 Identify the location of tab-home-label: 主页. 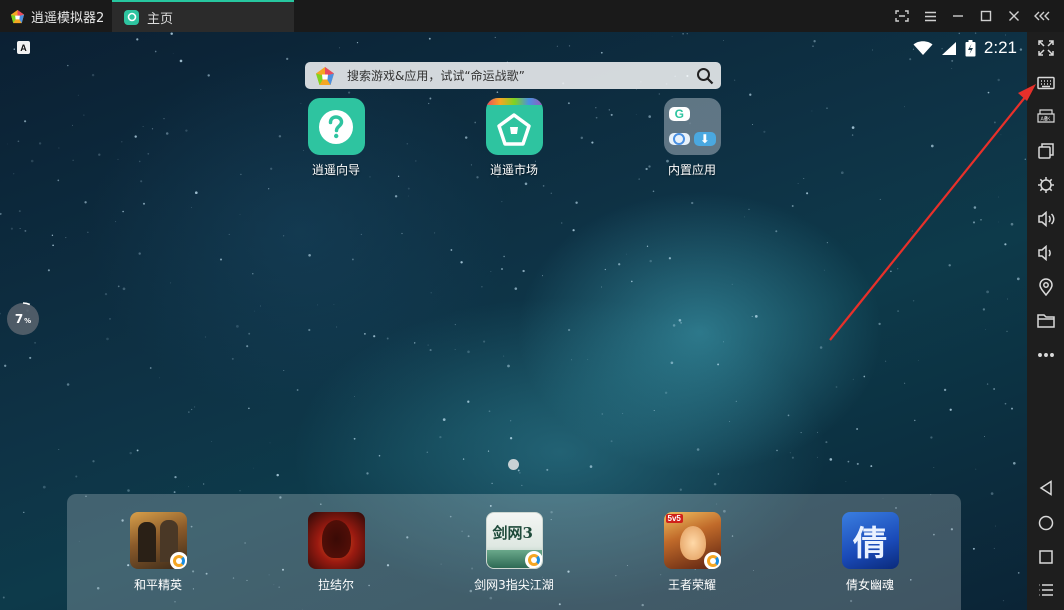
(160, 19).